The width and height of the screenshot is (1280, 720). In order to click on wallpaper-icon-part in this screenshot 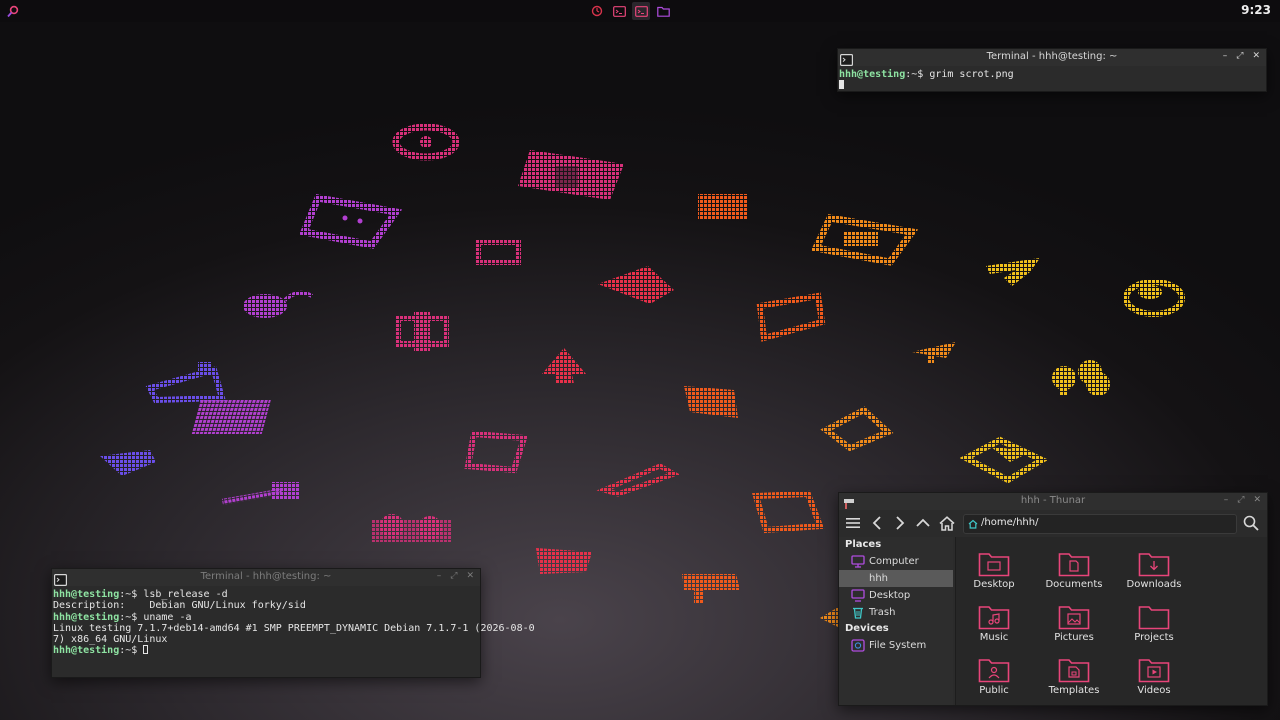, I will do `click(830, 617)`.